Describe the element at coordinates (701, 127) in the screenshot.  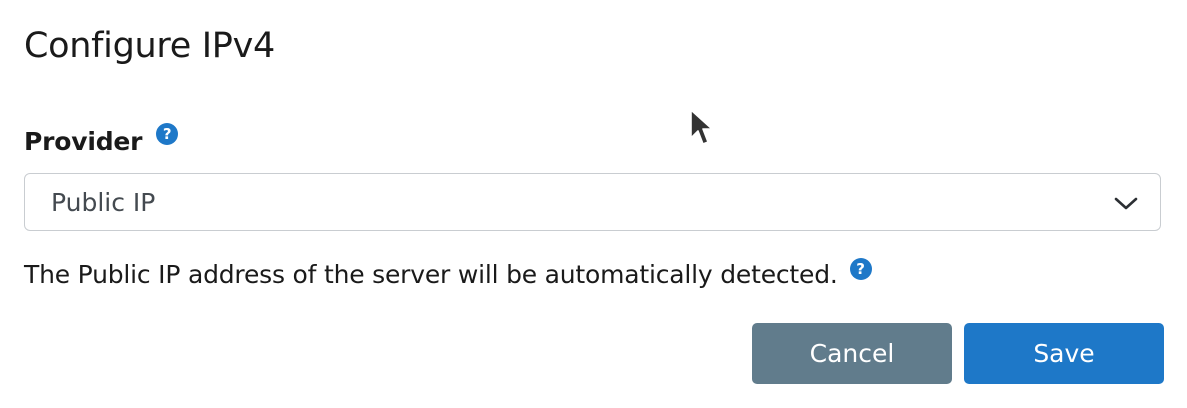
I see `mouse-pointer-icon` at that location.